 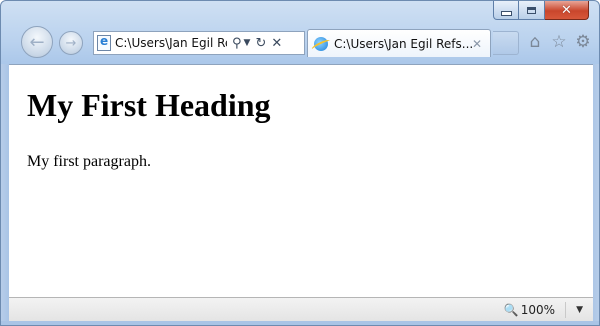 What do you see at coordinates (5, 194) in the screenshot?
I see `window-frame-left` at bounding box center [5, 194].